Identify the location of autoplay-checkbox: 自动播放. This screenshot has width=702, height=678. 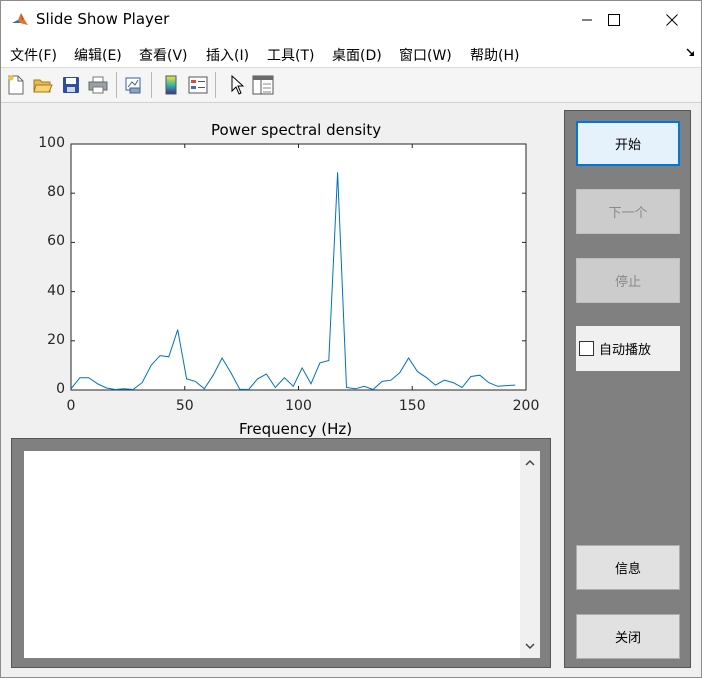
(628, 348).